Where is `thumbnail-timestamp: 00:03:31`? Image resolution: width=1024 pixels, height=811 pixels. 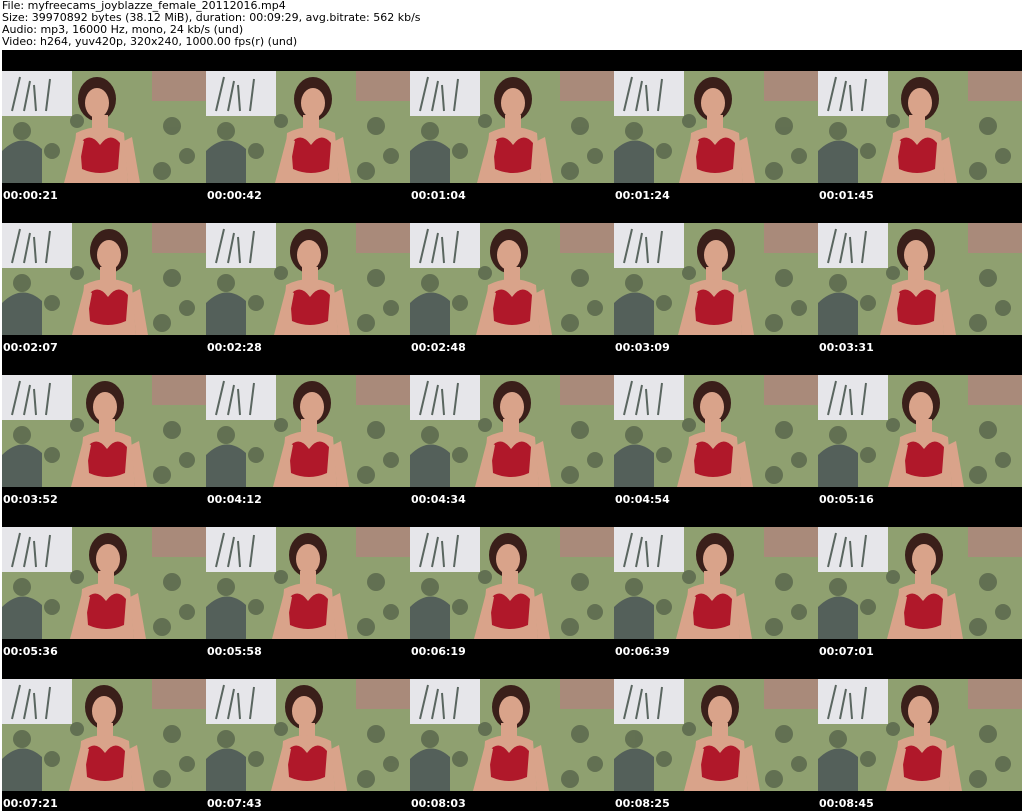 thumbnail-timestamp: 00:03:31 is located at coordinates (846, 347).